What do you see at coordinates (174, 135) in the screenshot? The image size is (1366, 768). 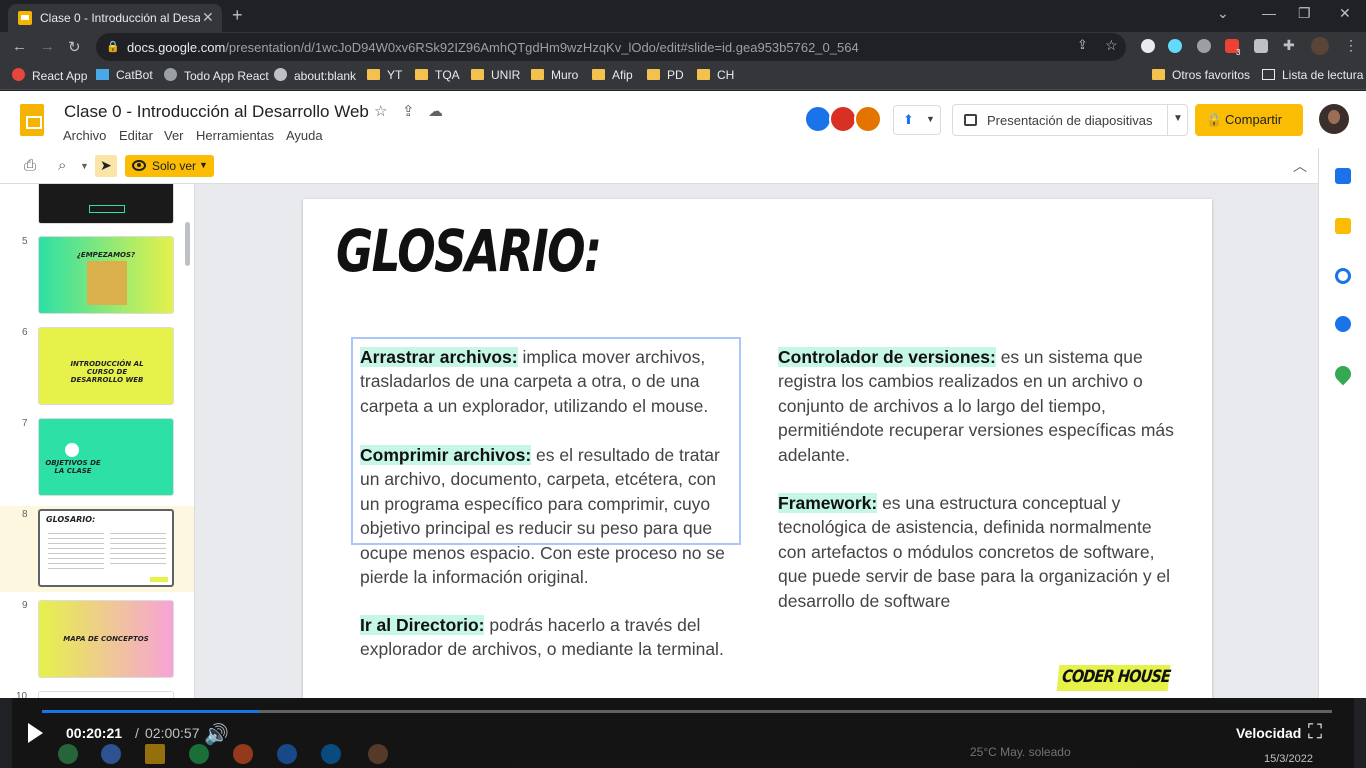 I see `menu-ver: Ver` at bounding box center [174, 135].